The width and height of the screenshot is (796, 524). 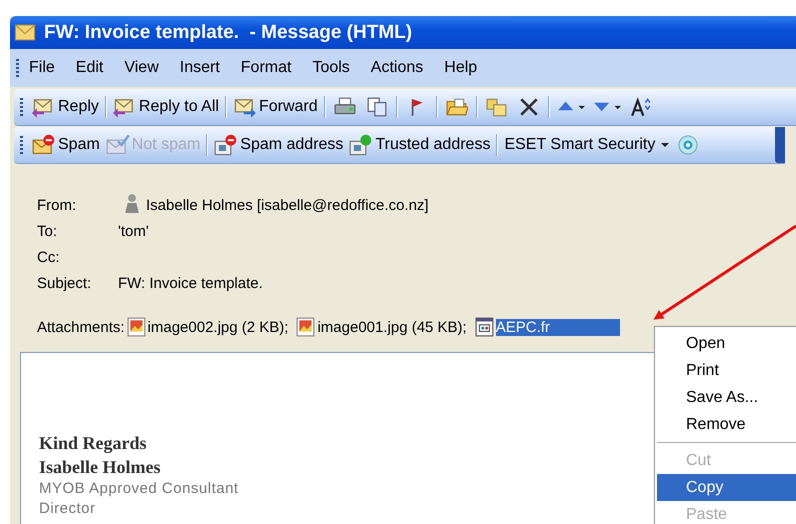 I want to click on field-label: Subject:, so click(x=64, y=283).